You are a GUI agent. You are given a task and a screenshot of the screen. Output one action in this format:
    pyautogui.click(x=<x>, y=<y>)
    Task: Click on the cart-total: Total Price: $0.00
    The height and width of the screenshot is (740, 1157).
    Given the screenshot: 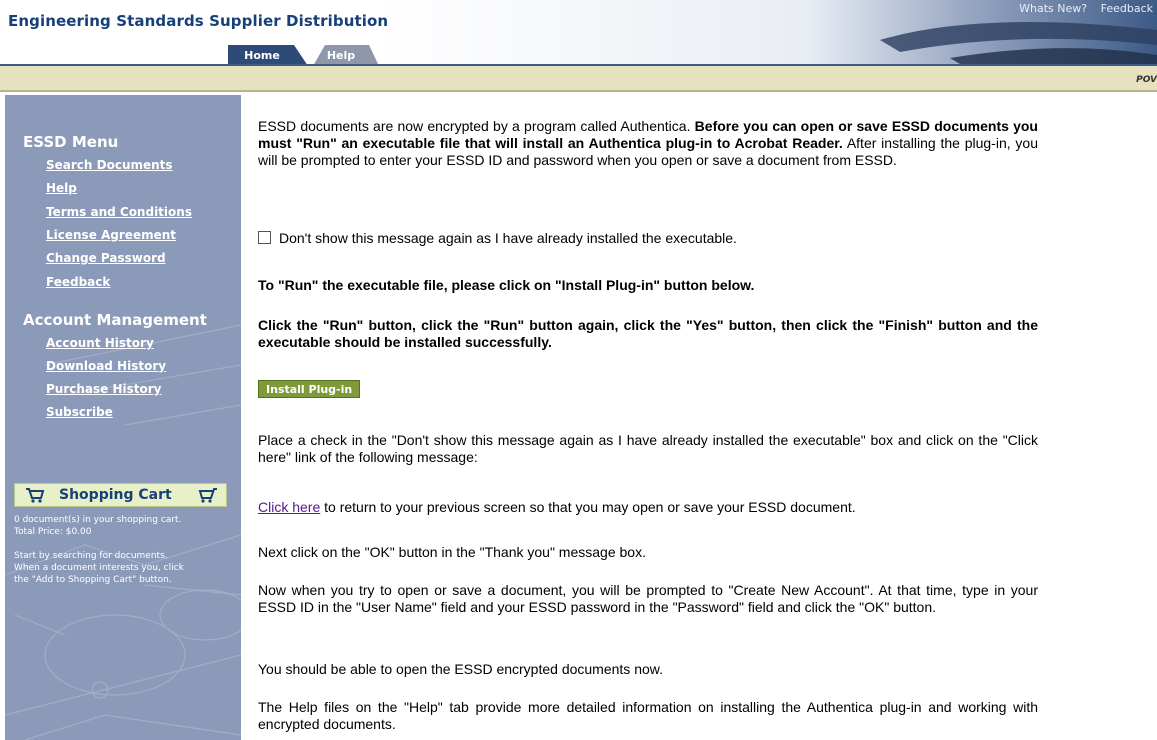 What is the action you would take?
    pyautogui.click(x=53, y=532)
    